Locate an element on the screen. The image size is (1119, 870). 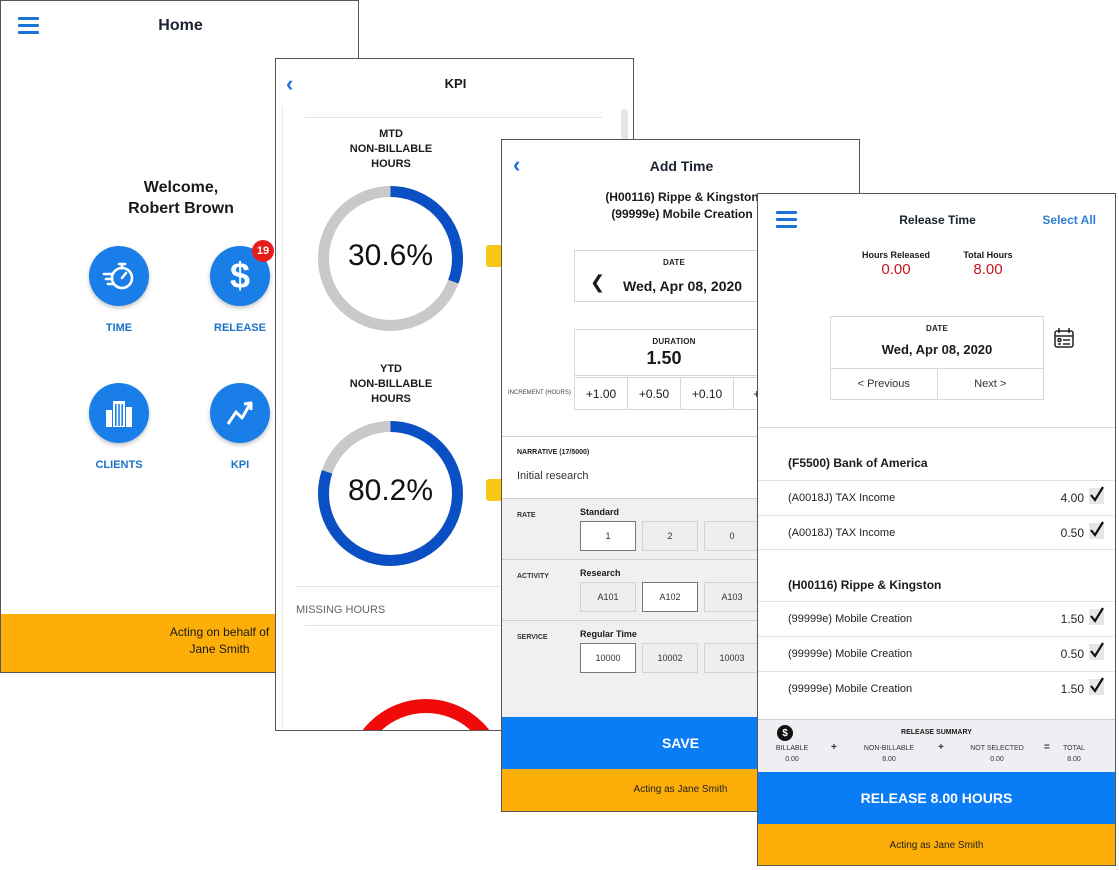
hours-released-stat: Hours Released 0.00 is located at coordinates (896, 264).